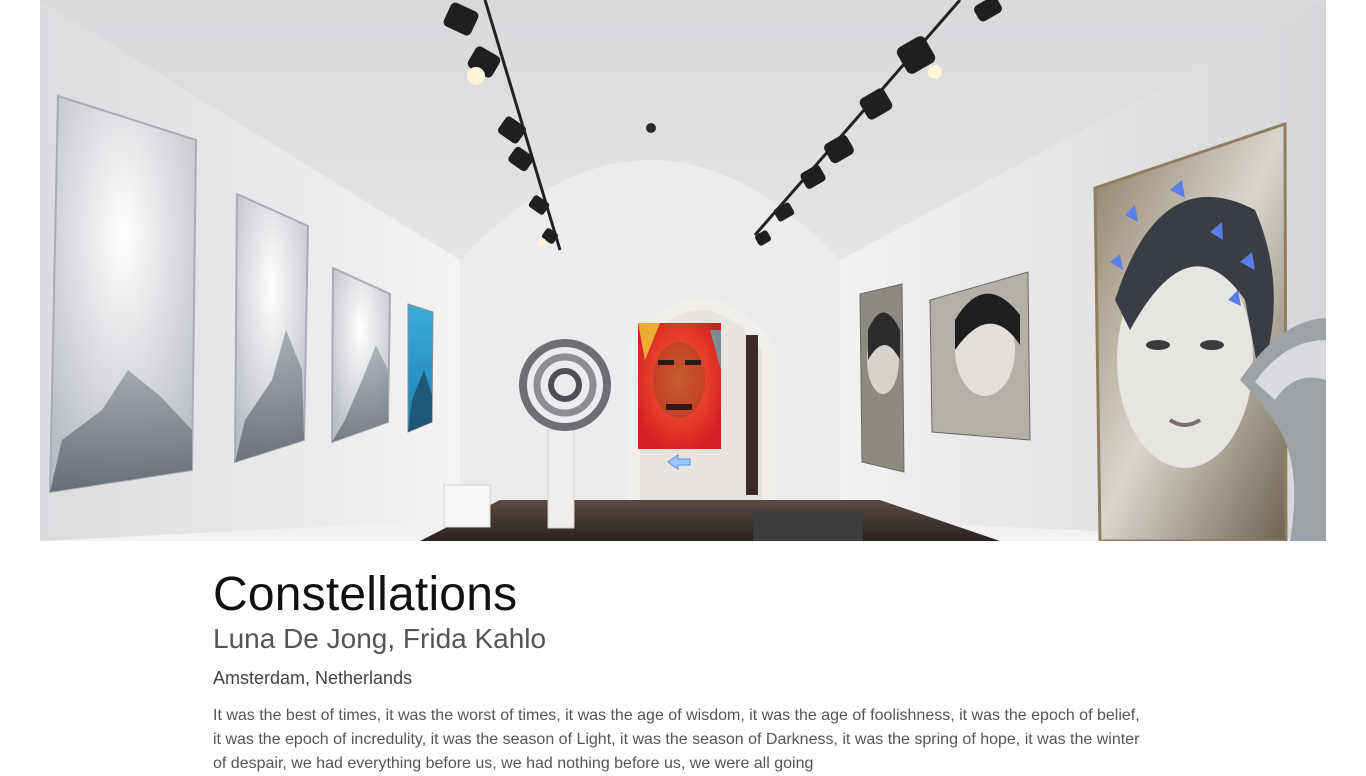  I want to click on exhibition-title: Constellations, so click(365, 594).